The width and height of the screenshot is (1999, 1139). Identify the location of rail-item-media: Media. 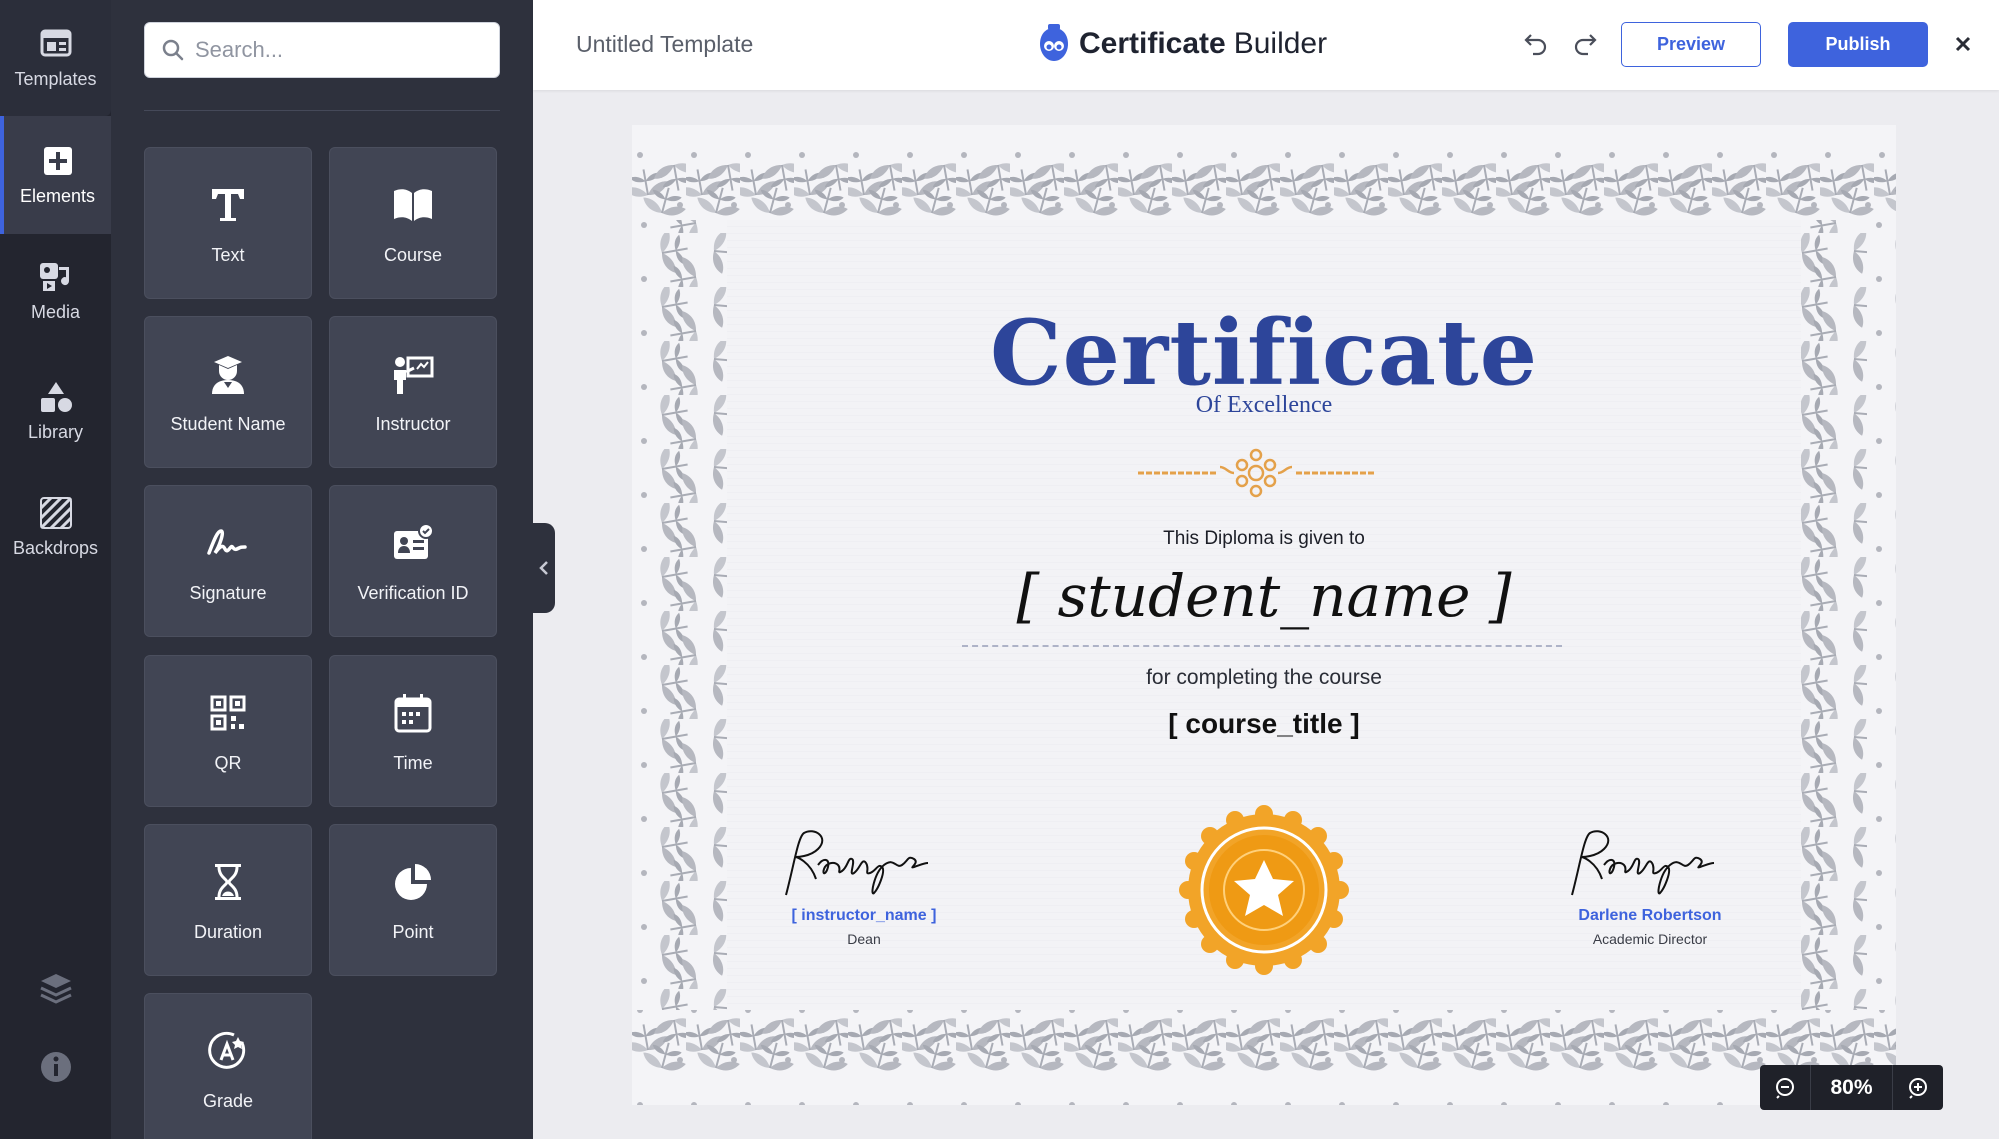
(55, 291).